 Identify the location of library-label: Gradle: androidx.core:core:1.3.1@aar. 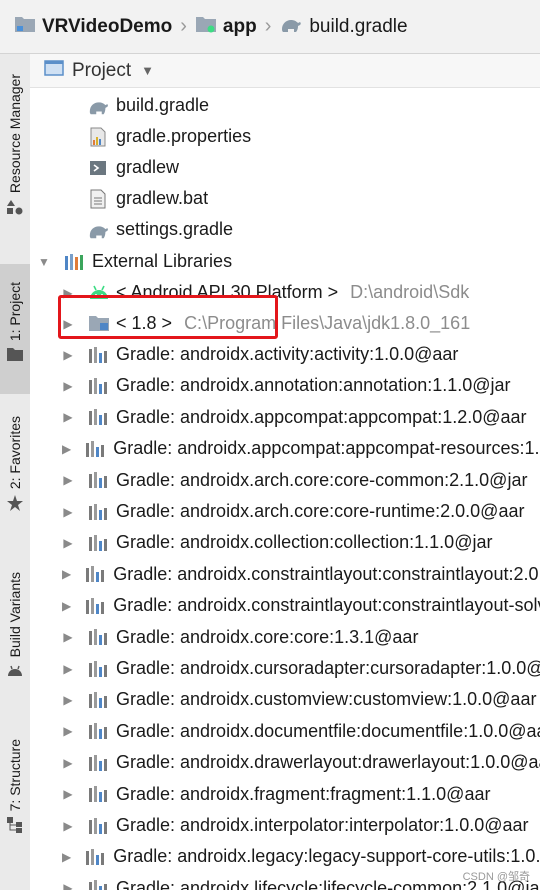
(267, 636).